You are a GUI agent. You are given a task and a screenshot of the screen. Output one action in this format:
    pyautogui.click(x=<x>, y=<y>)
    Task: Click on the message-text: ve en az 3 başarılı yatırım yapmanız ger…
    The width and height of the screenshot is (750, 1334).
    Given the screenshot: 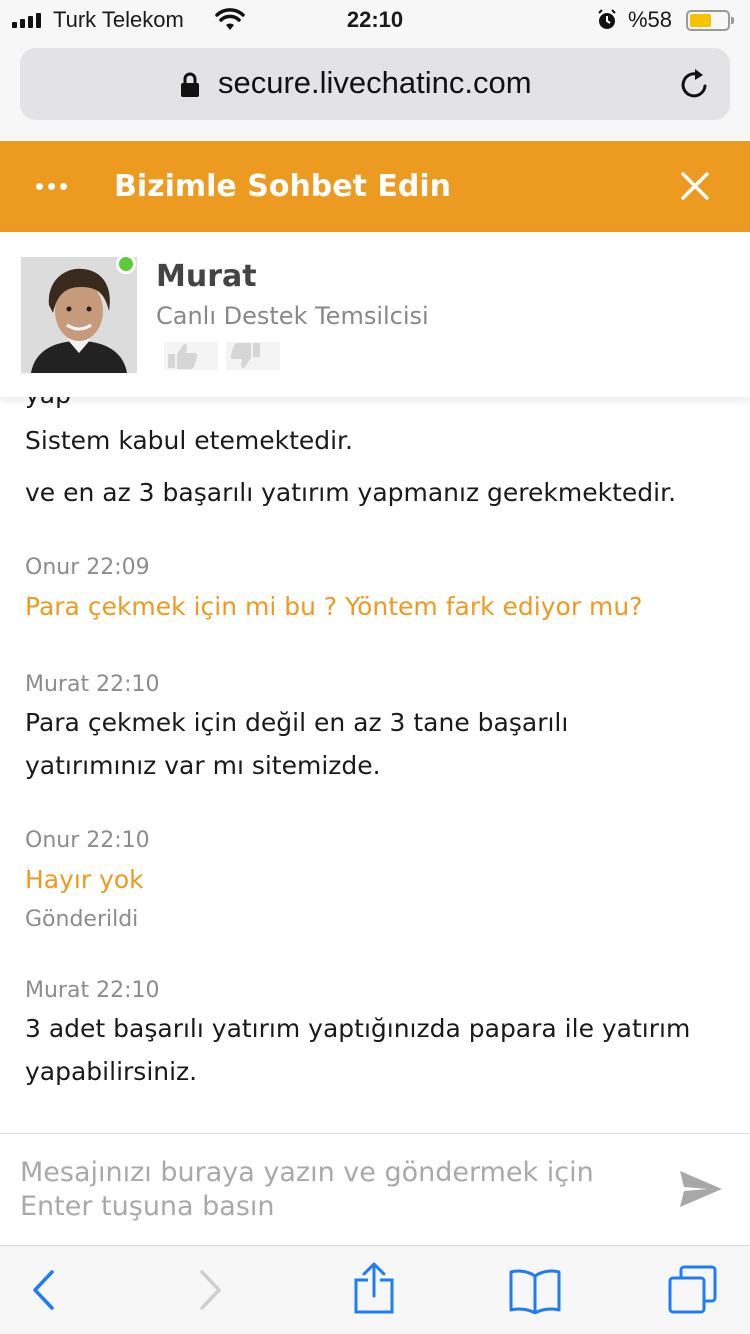 What is the action you would take?
    pyautogui.click(x=351, y=492)
    